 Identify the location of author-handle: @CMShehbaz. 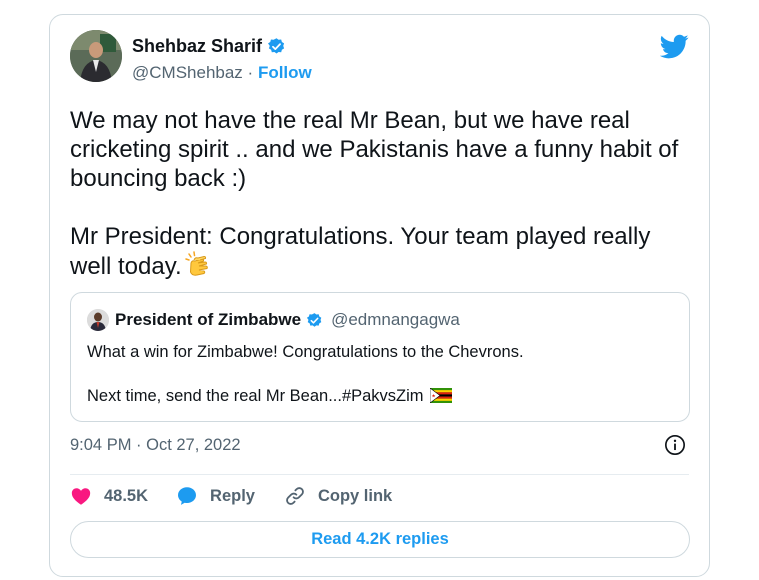
(187, 72).